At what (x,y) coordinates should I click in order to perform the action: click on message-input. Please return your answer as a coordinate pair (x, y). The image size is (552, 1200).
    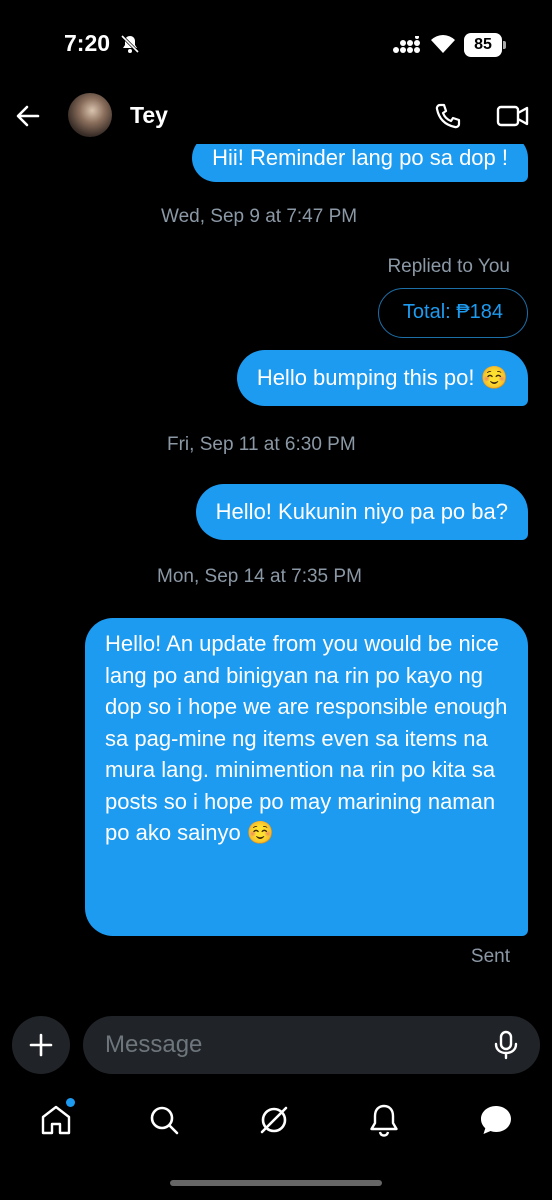
    Looking at the image, I should click on (290, 1045).